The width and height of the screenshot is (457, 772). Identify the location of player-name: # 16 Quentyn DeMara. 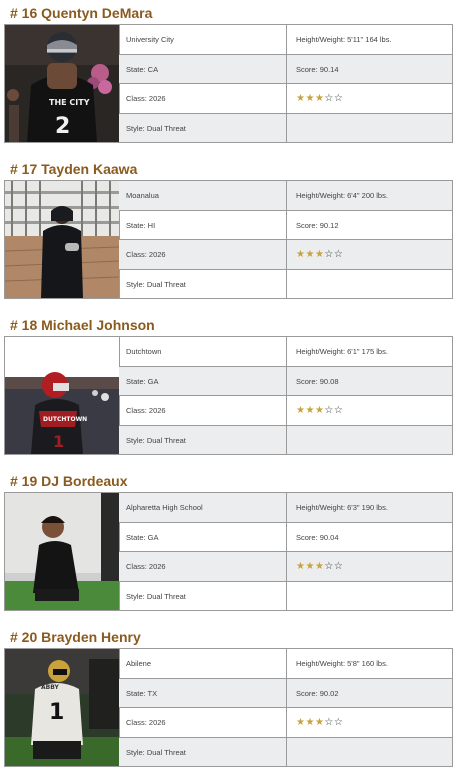
(81, 13).